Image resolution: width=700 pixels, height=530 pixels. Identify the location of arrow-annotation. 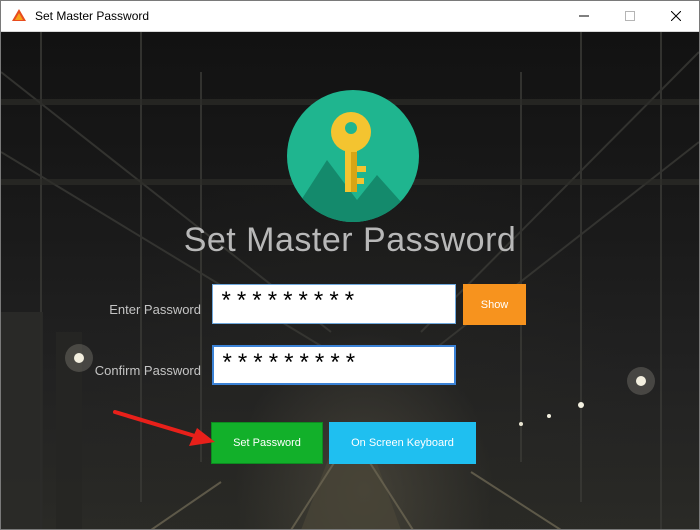
(164, 428).